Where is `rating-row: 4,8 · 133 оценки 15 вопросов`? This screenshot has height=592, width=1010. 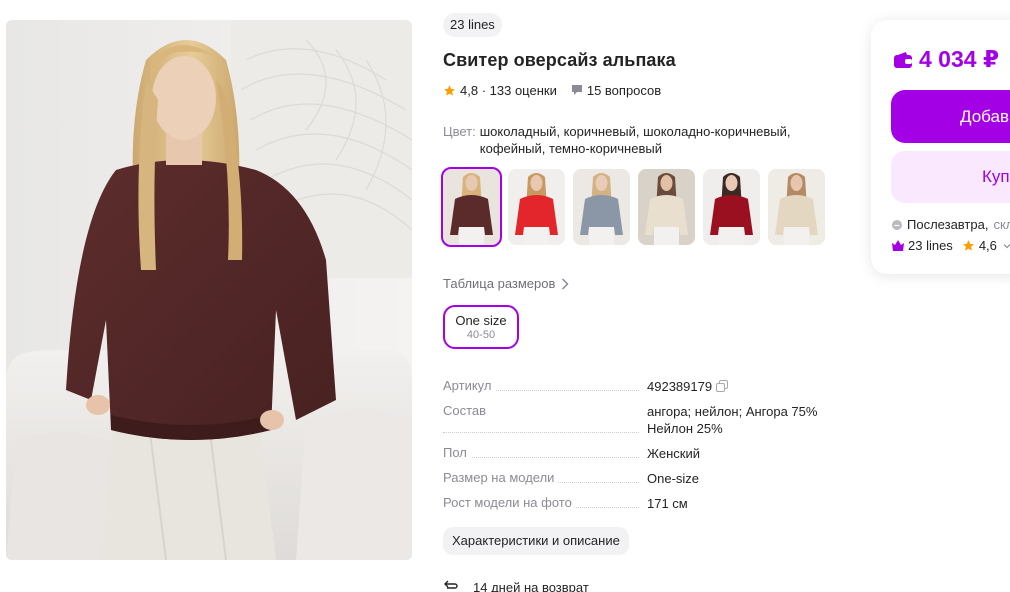 rating-row: 4,8 · 133 оценки 15 вопросов is located at coordinates (552, 90).